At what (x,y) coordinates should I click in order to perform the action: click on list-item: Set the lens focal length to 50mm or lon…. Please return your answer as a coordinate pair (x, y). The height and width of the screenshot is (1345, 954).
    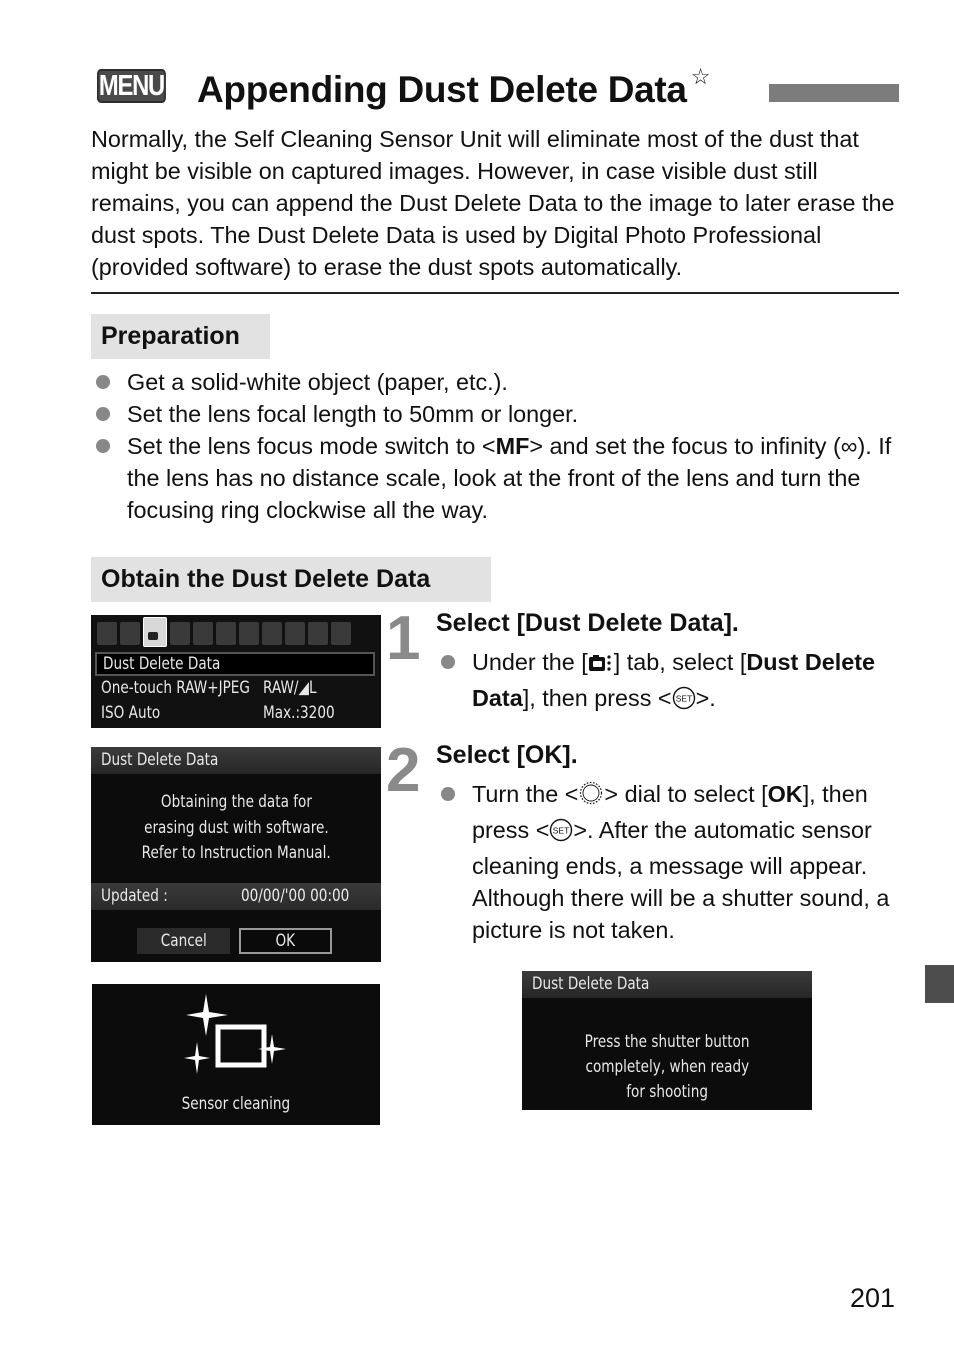
    Looking at the image, I should click on (497, 414).